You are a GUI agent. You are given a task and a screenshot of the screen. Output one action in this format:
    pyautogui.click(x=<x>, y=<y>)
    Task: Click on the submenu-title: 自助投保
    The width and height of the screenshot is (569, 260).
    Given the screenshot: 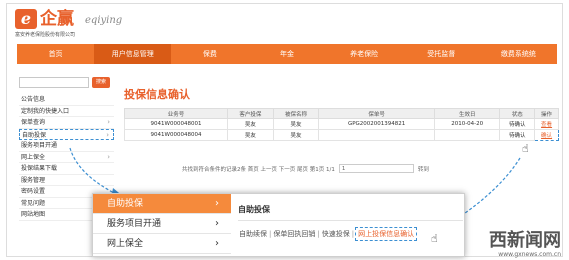 What is the action you would take?
    pyautogui.click(x=350, y=212)
    